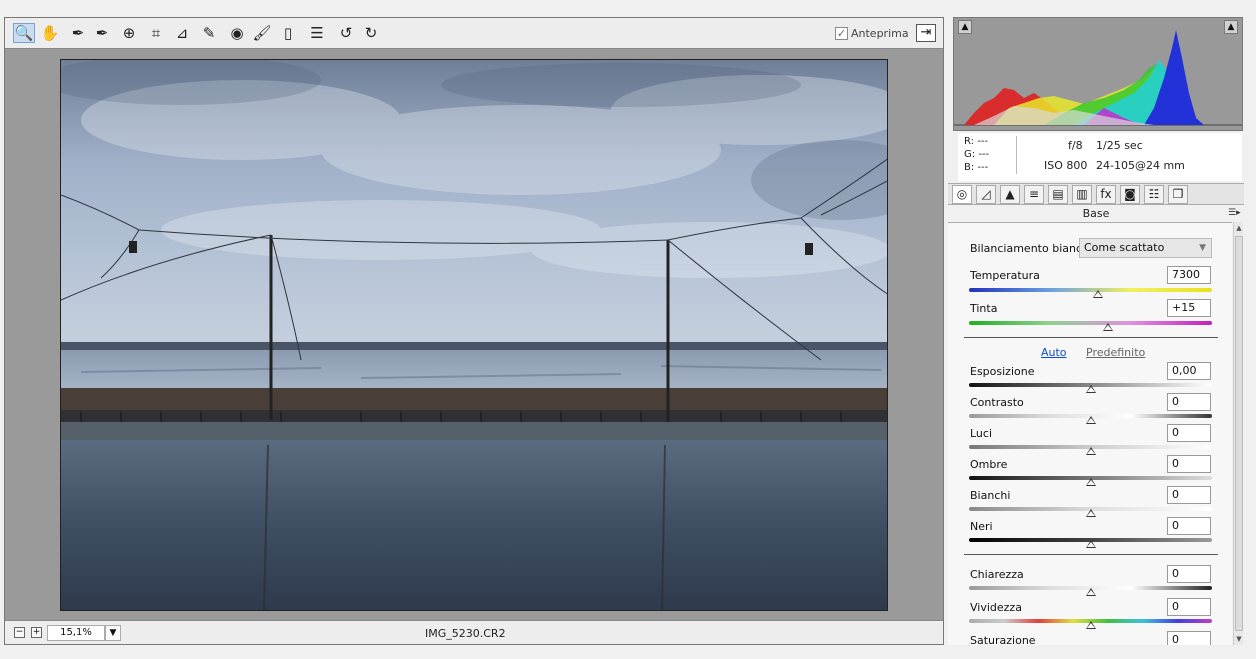 The width and height of the screenshot is (1256, 659). I want to click on clarity-slider-thumb, so click(1090, 592).